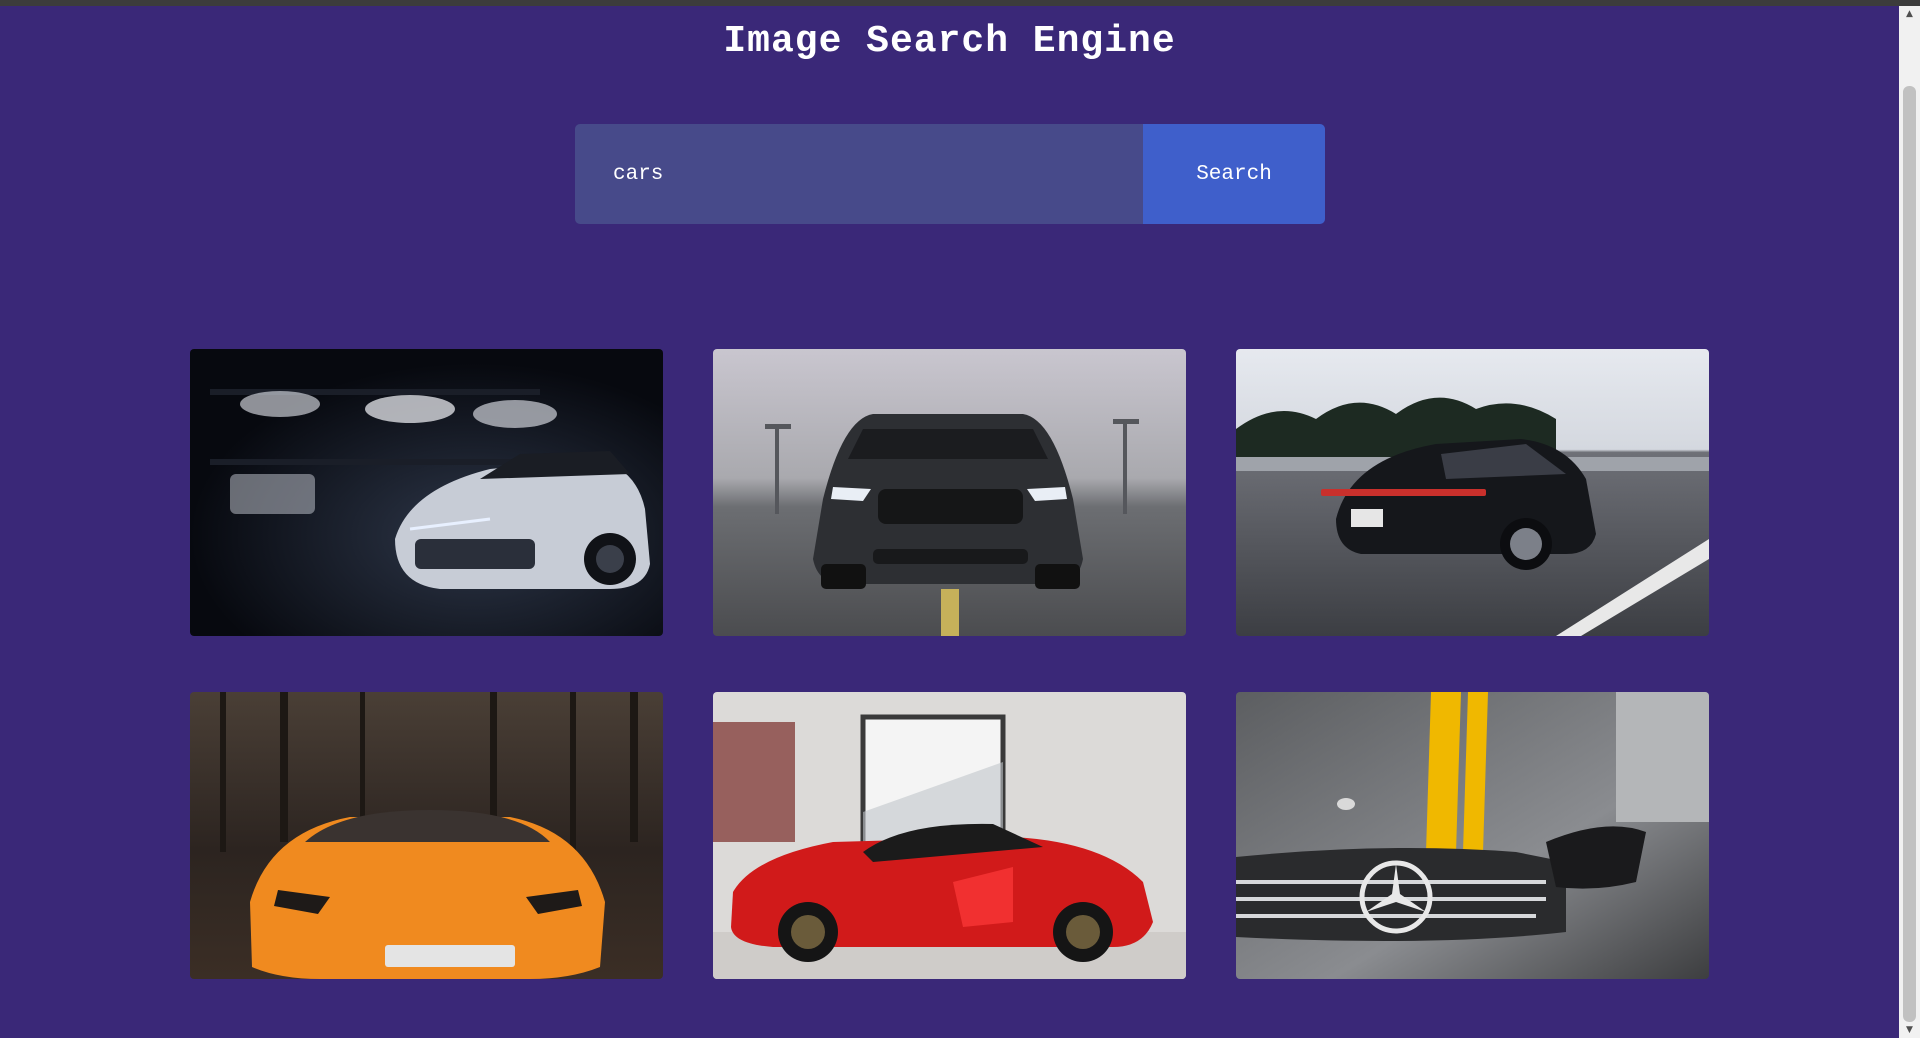 This screenshot has width=1920, height=1038. What do you see at coordinates (1909, 14) in the screenshot?
I see `scroll-up-arrow-icon: ▲` at bounding box center [1909, 14].